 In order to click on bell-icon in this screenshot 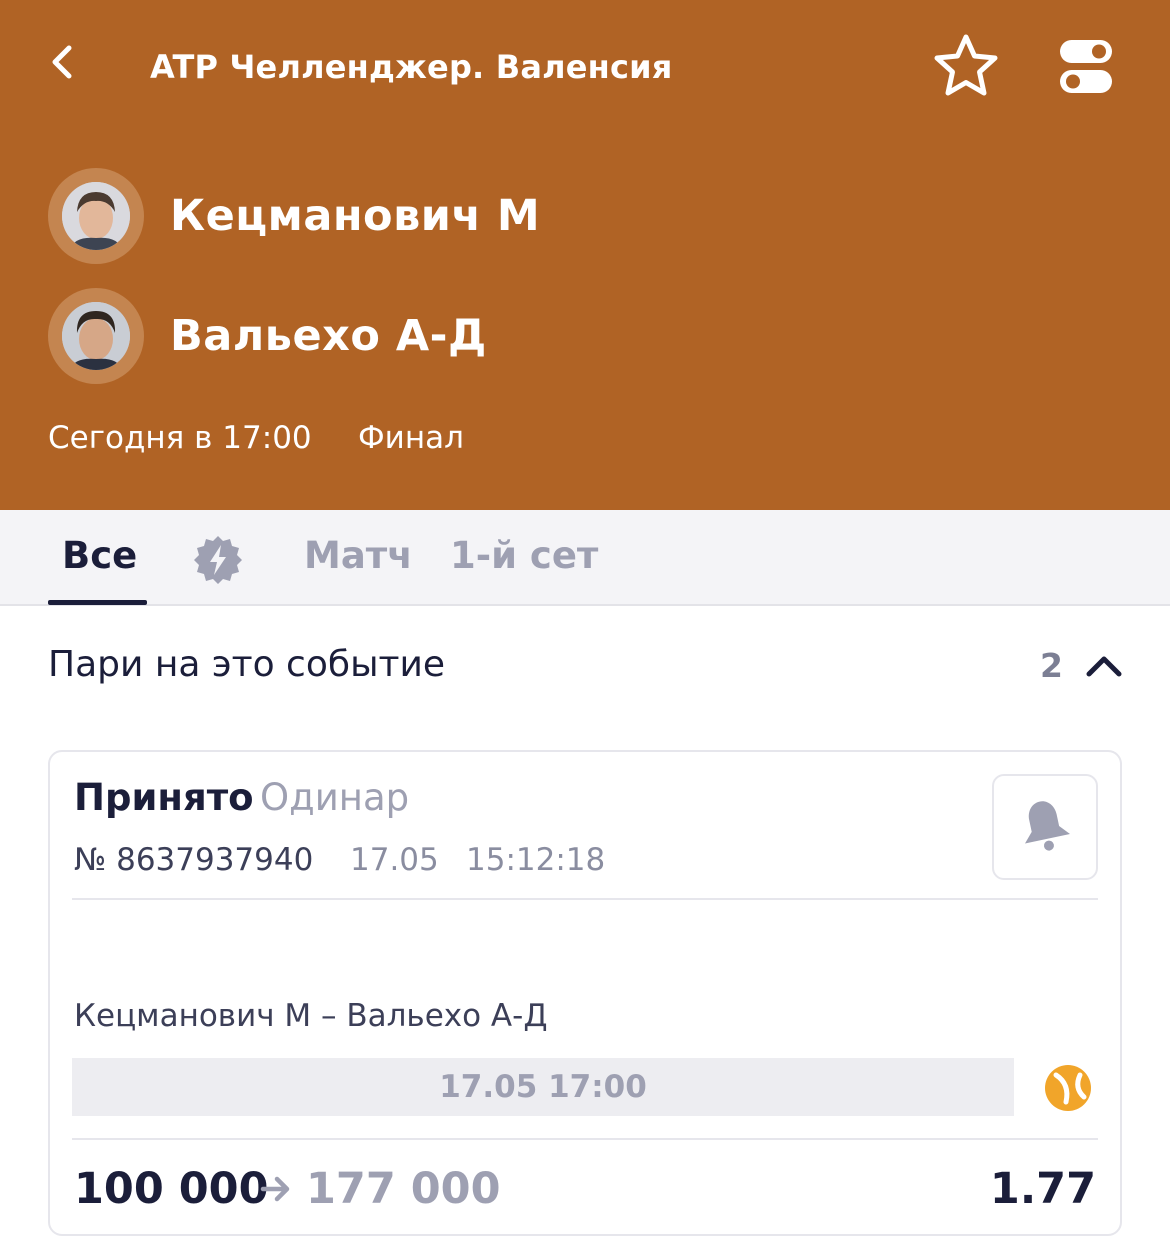, I will do `click(1047, 826)`.